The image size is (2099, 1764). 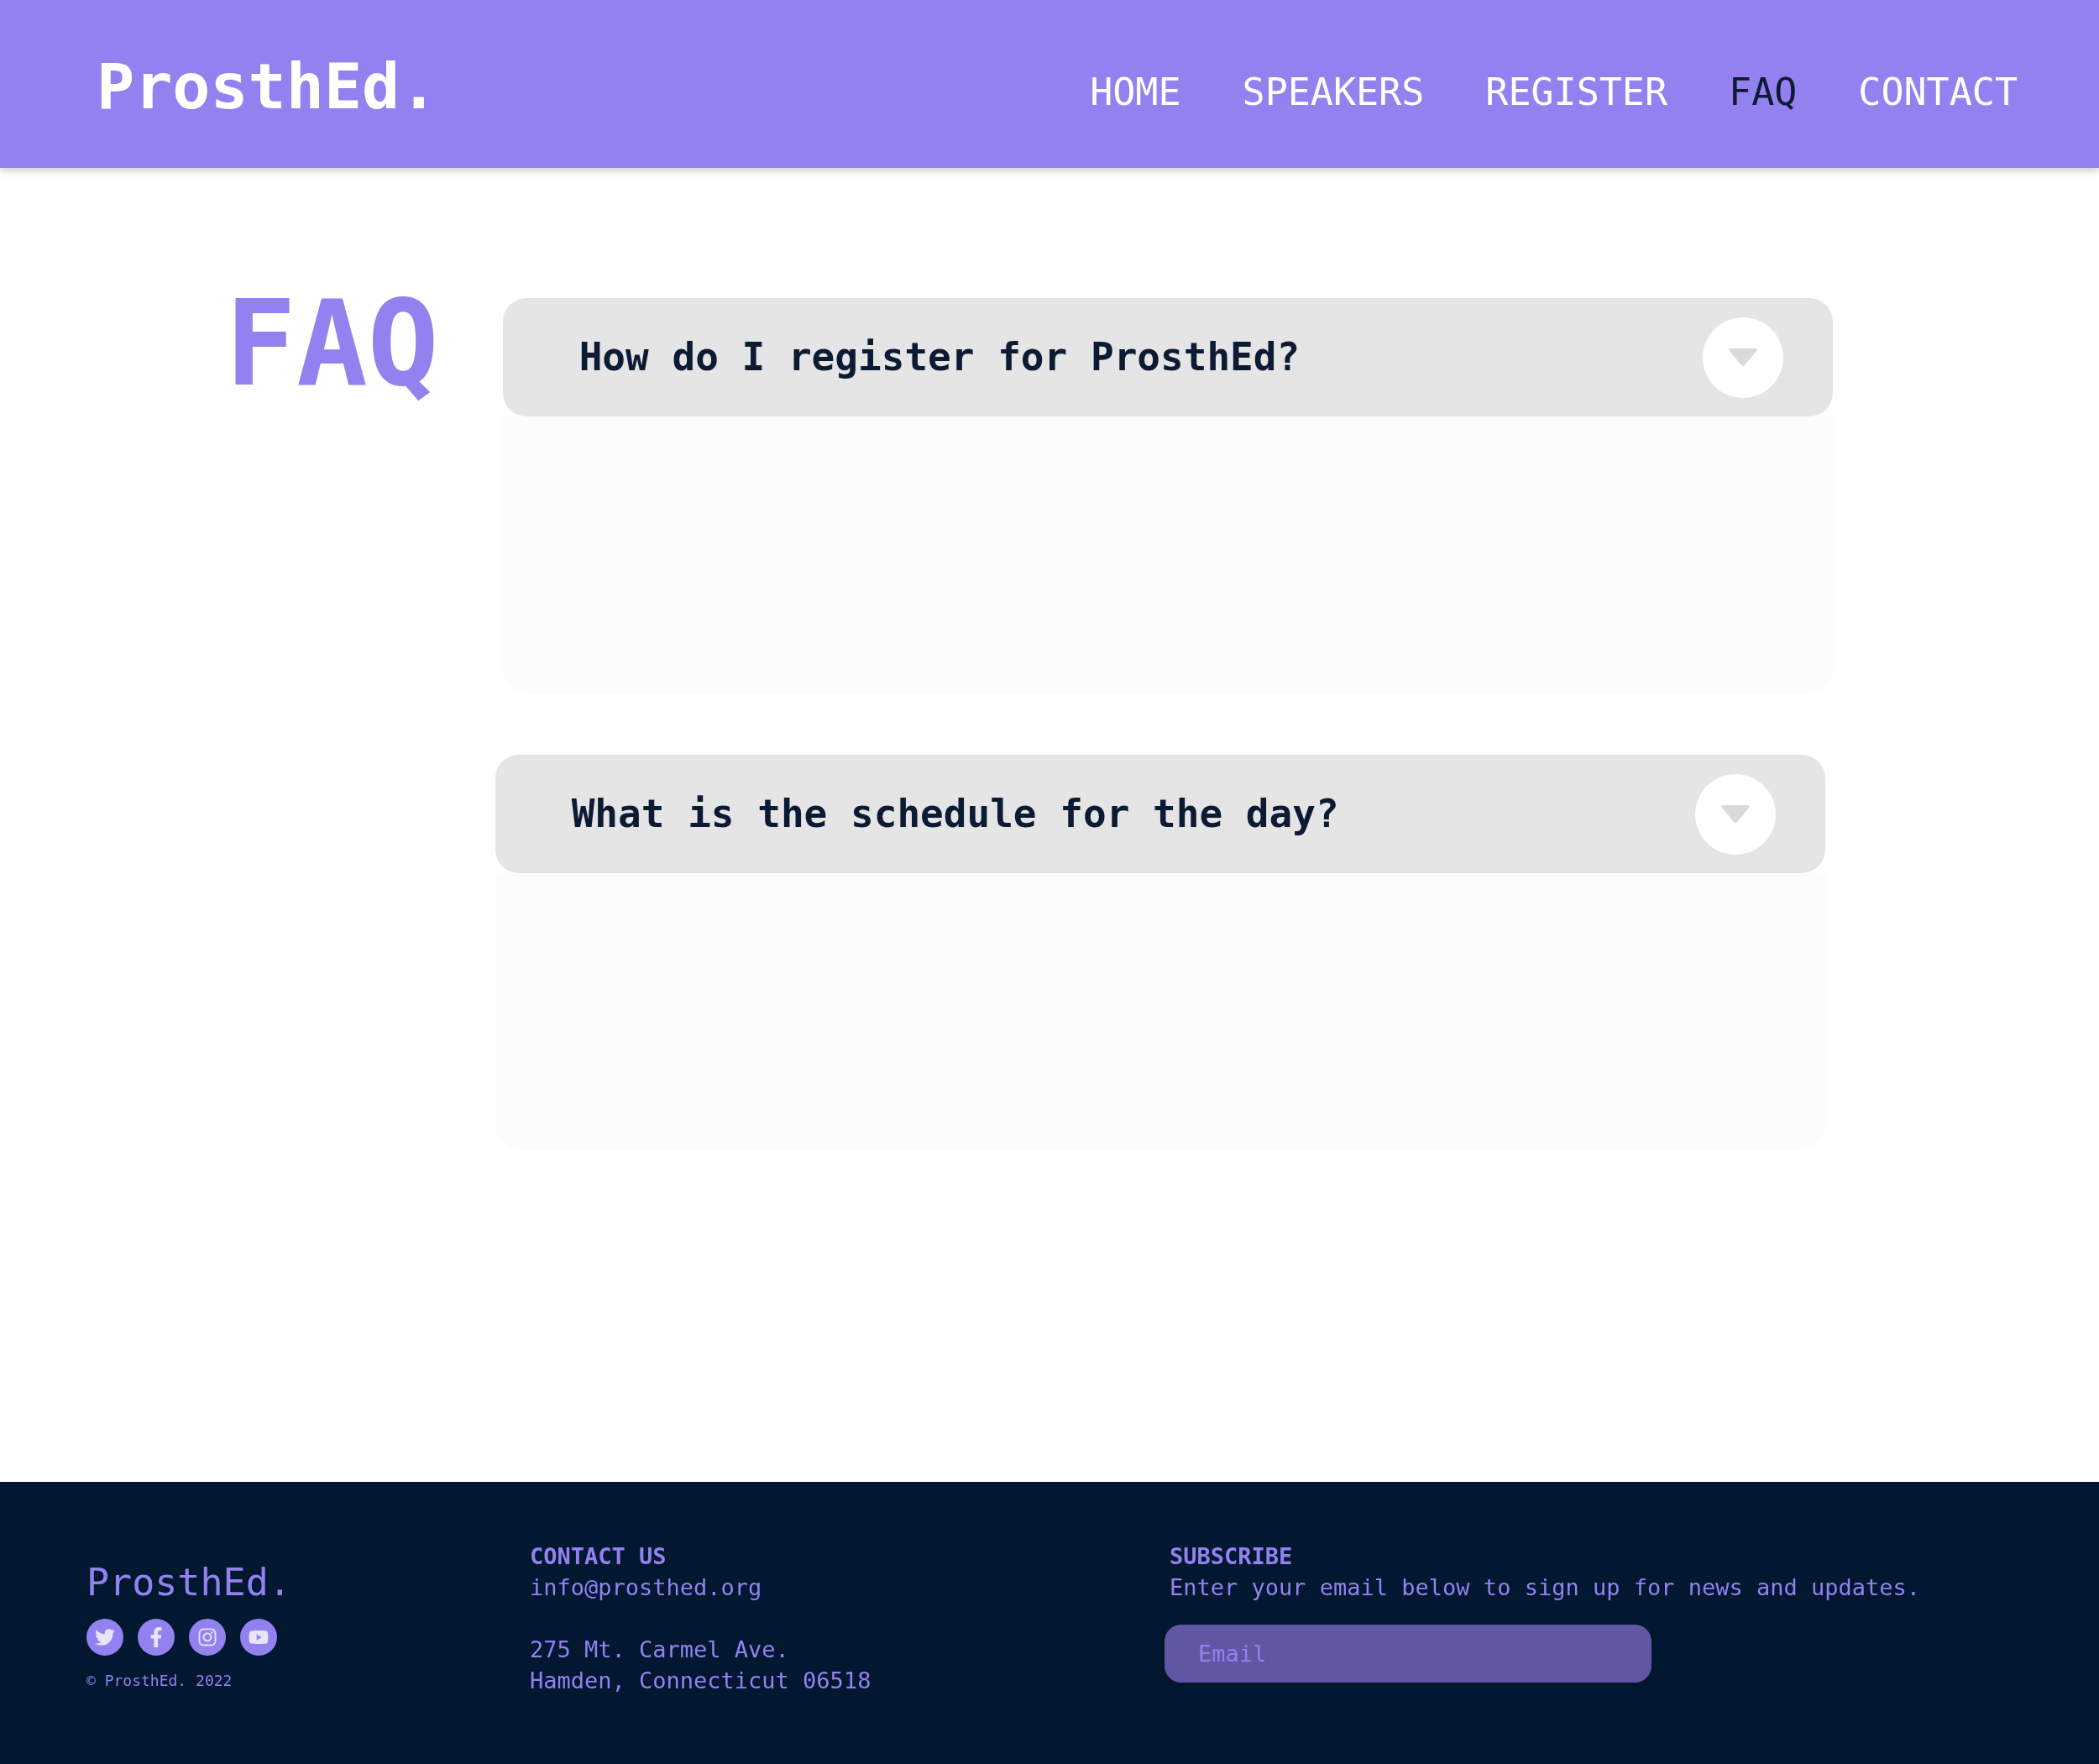 What do you see at coordinates (1763, 91) in the screenshot?
I see `nav-link: FAQ` at bounding box center [1763, 91].